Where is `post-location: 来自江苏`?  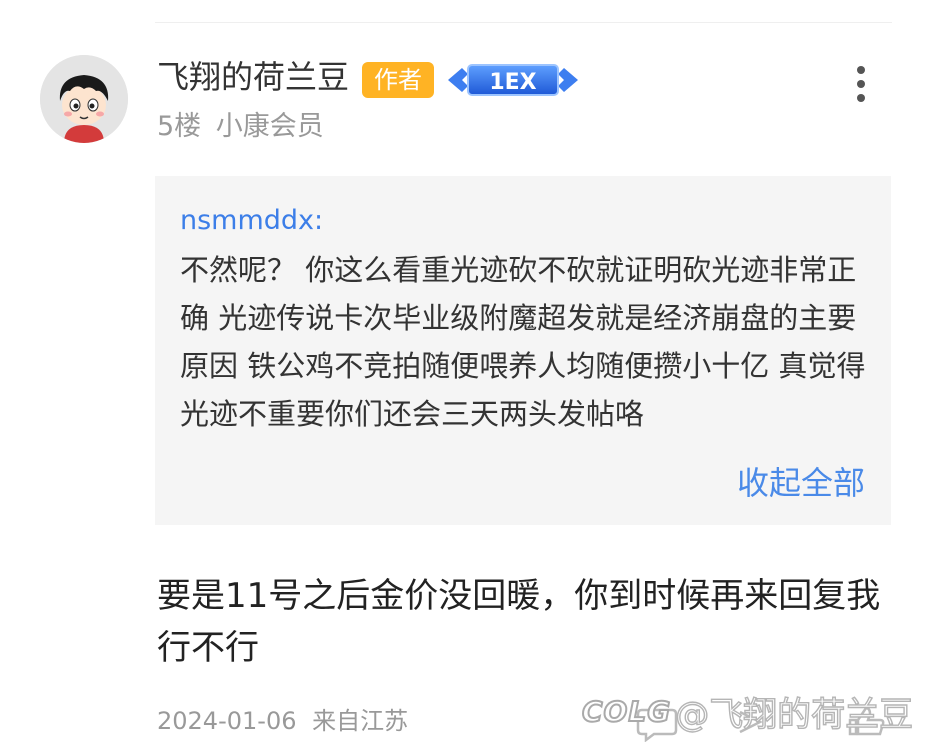
post-location: 来自江苏 is located at coordinates (360, 721).